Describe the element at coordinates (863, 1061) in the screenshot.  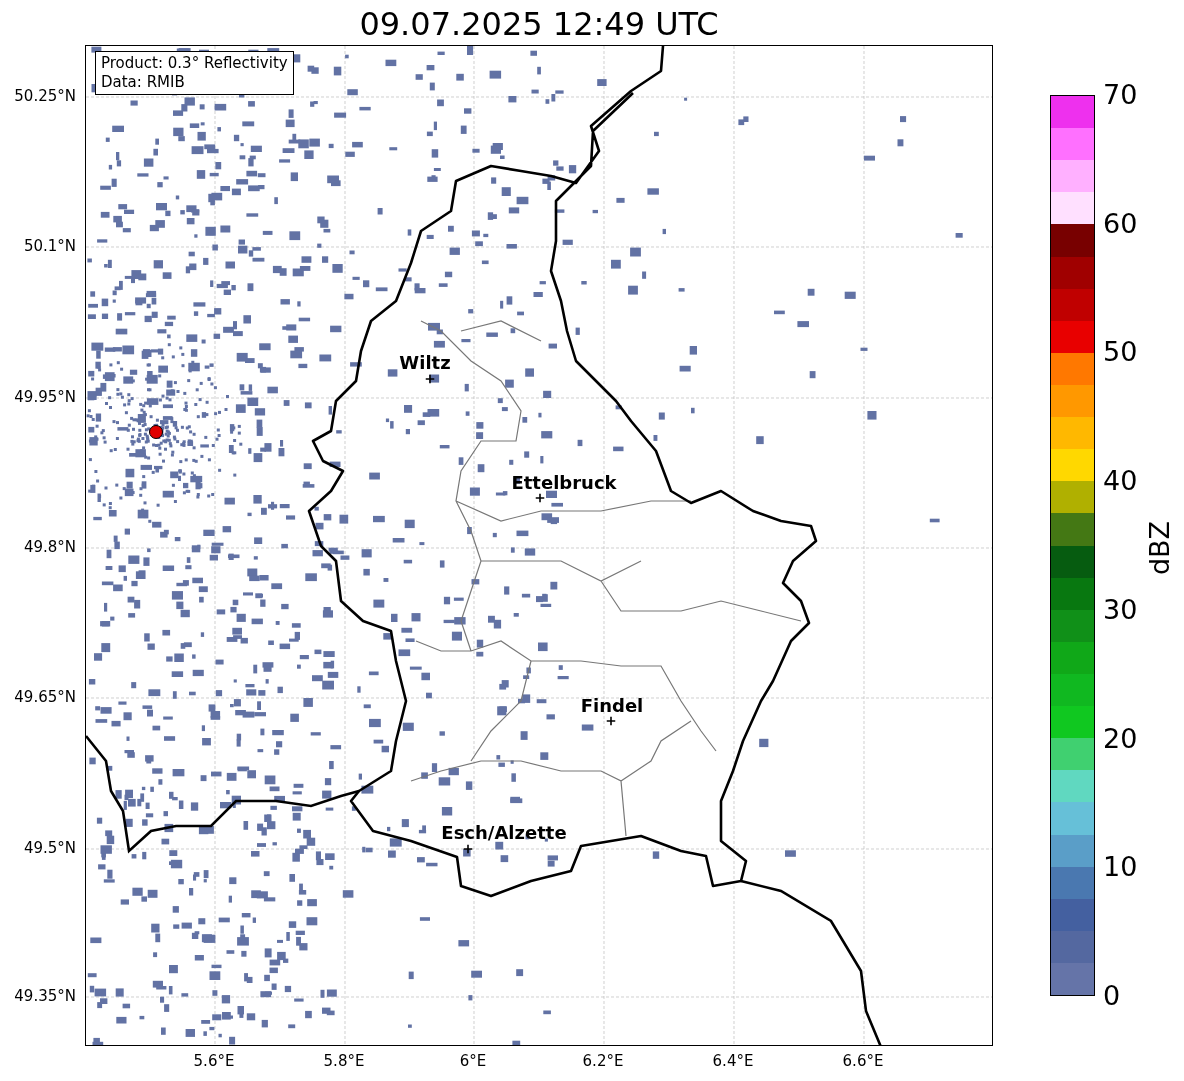
I see `axis-tick-label: 6.6°E` at that location.